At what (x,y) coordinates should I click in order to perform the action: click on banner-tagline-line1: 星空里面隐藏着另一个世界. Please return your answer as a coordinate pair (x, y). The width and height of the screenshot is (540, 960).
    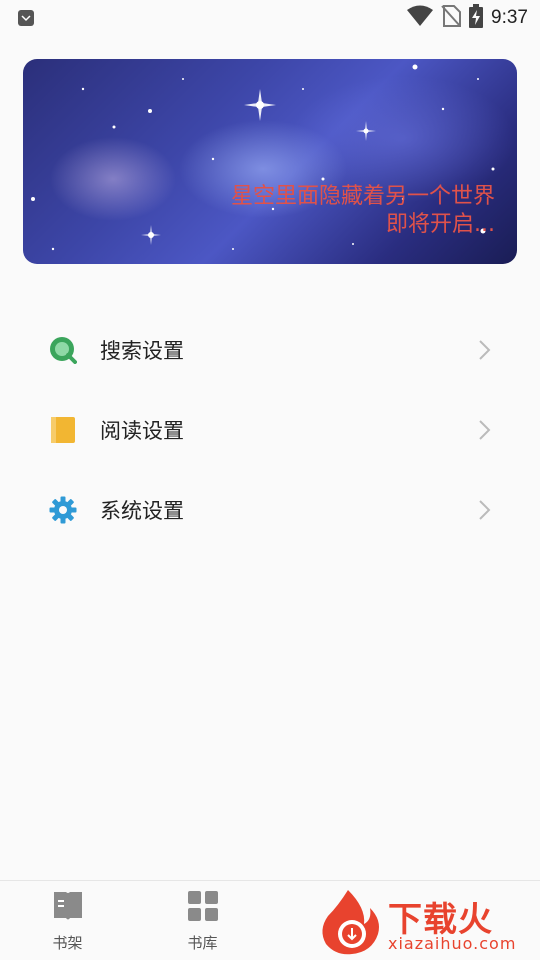
    Looking at the image, I should click on (362, 196).